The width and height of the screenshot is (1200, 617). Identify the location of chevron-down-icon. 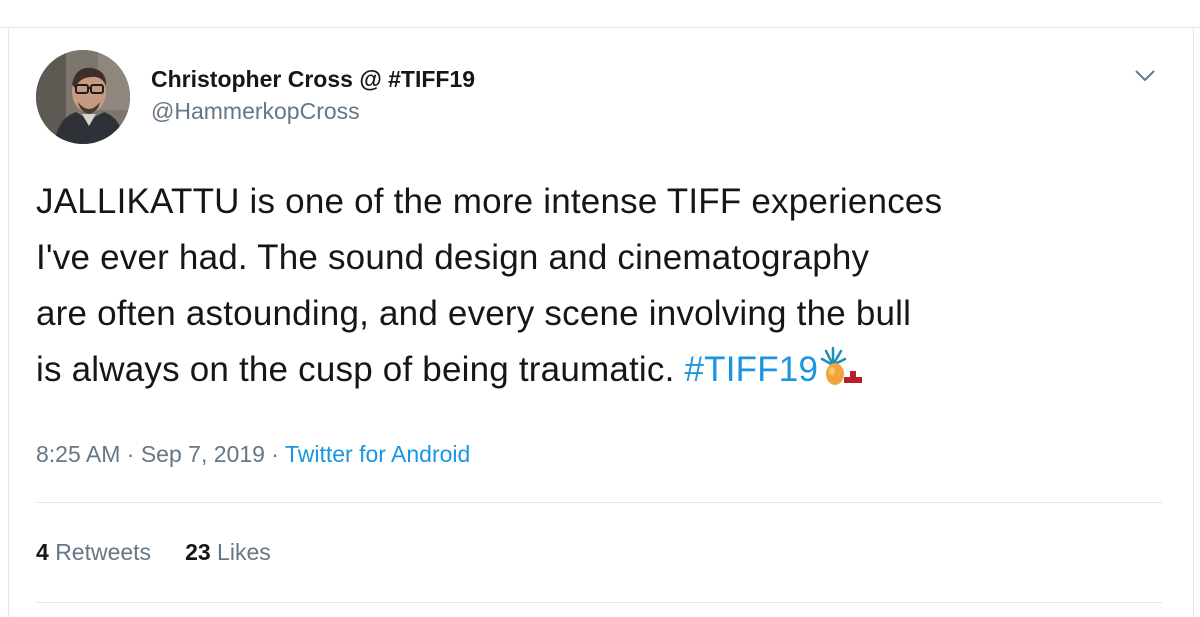
(1145, 76).